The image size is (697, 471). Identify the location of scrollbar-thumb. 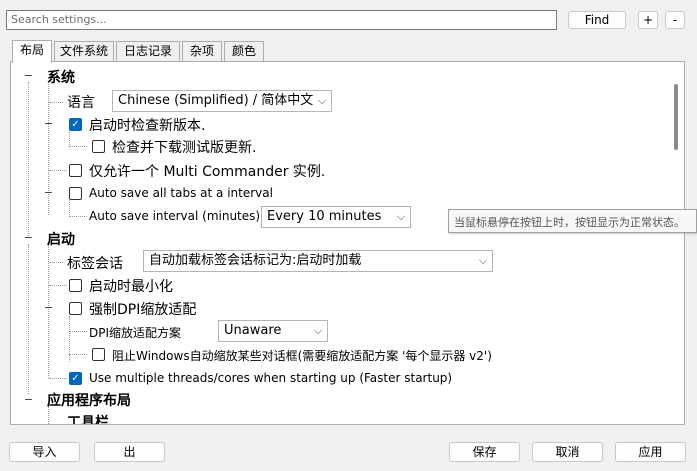
(676, 117).